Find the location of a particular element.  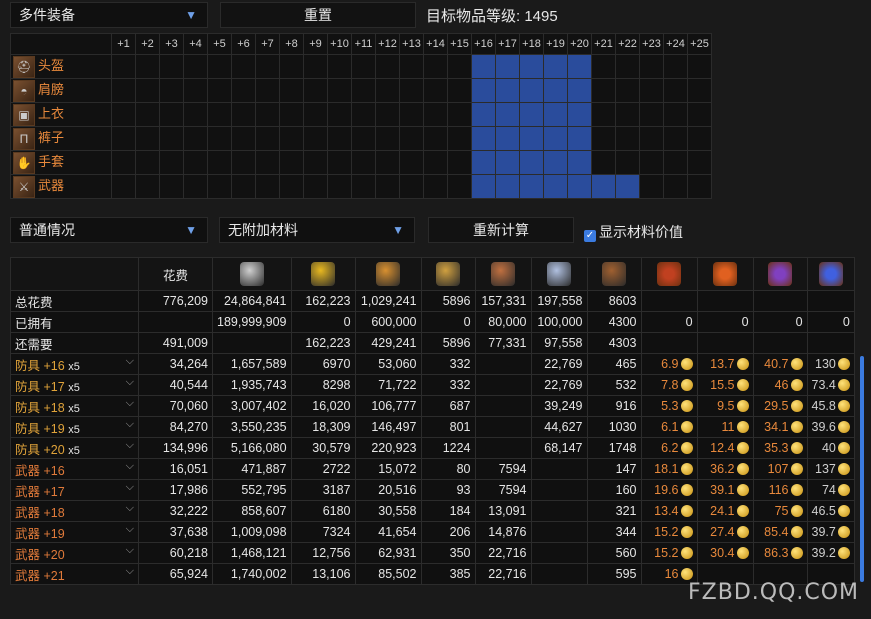

row-label: 武器 +17 ⌵ is located at coordinates (74, 490).